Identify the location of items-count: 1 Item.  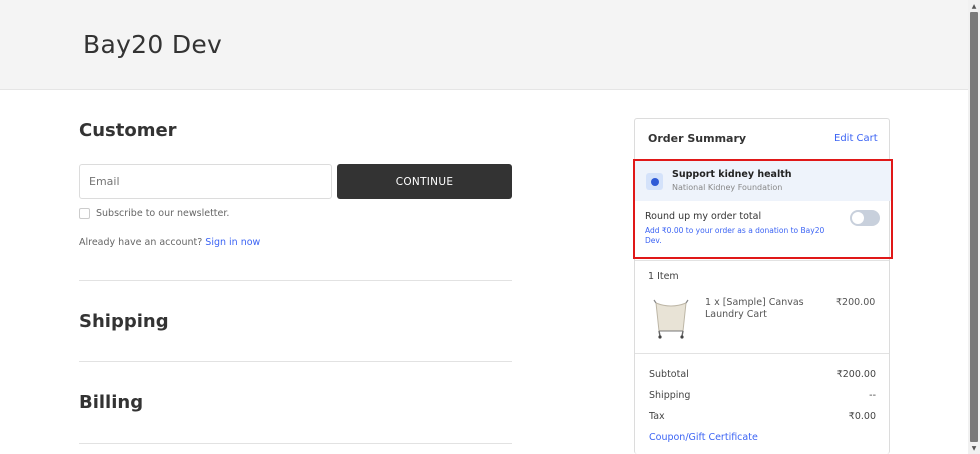
(663, 276).